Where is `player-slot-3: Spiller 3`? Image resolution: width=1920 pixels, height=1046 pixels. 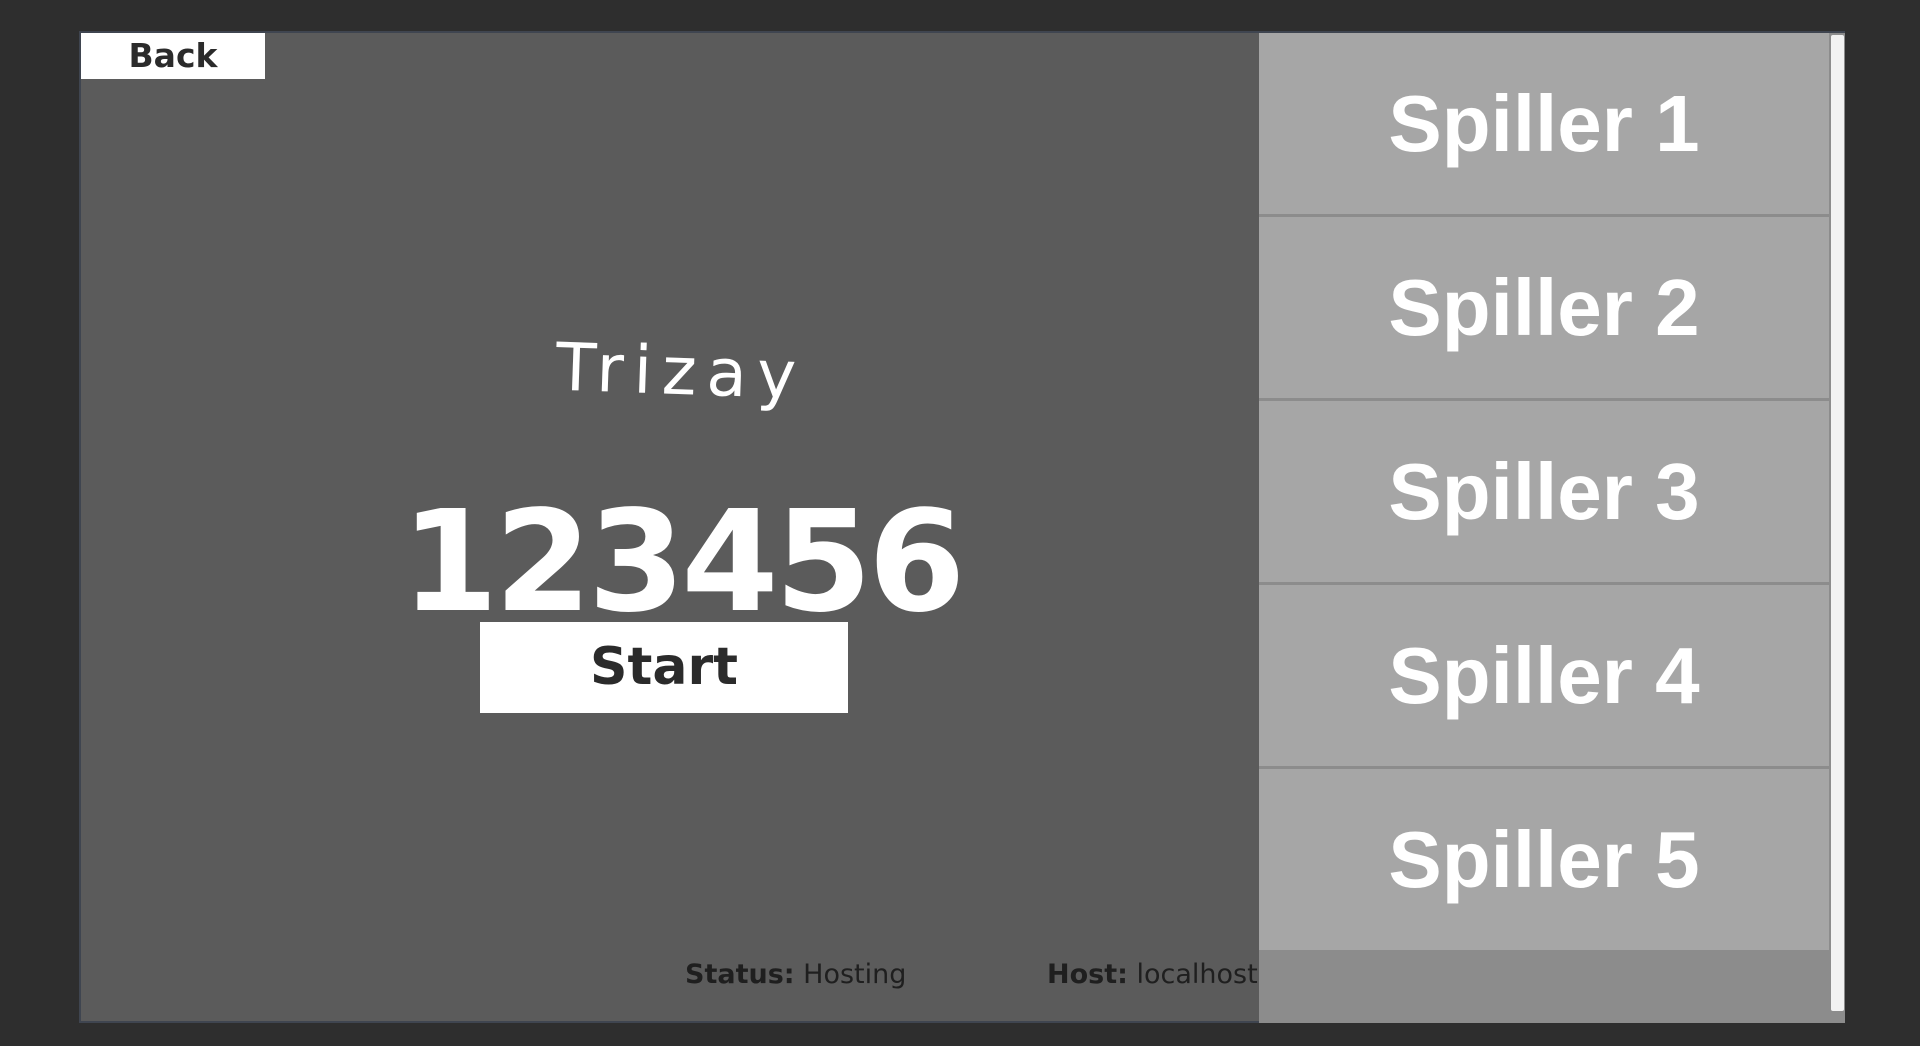
player-slot-3: Spiller 3 is located at coordinates (1544, 491).